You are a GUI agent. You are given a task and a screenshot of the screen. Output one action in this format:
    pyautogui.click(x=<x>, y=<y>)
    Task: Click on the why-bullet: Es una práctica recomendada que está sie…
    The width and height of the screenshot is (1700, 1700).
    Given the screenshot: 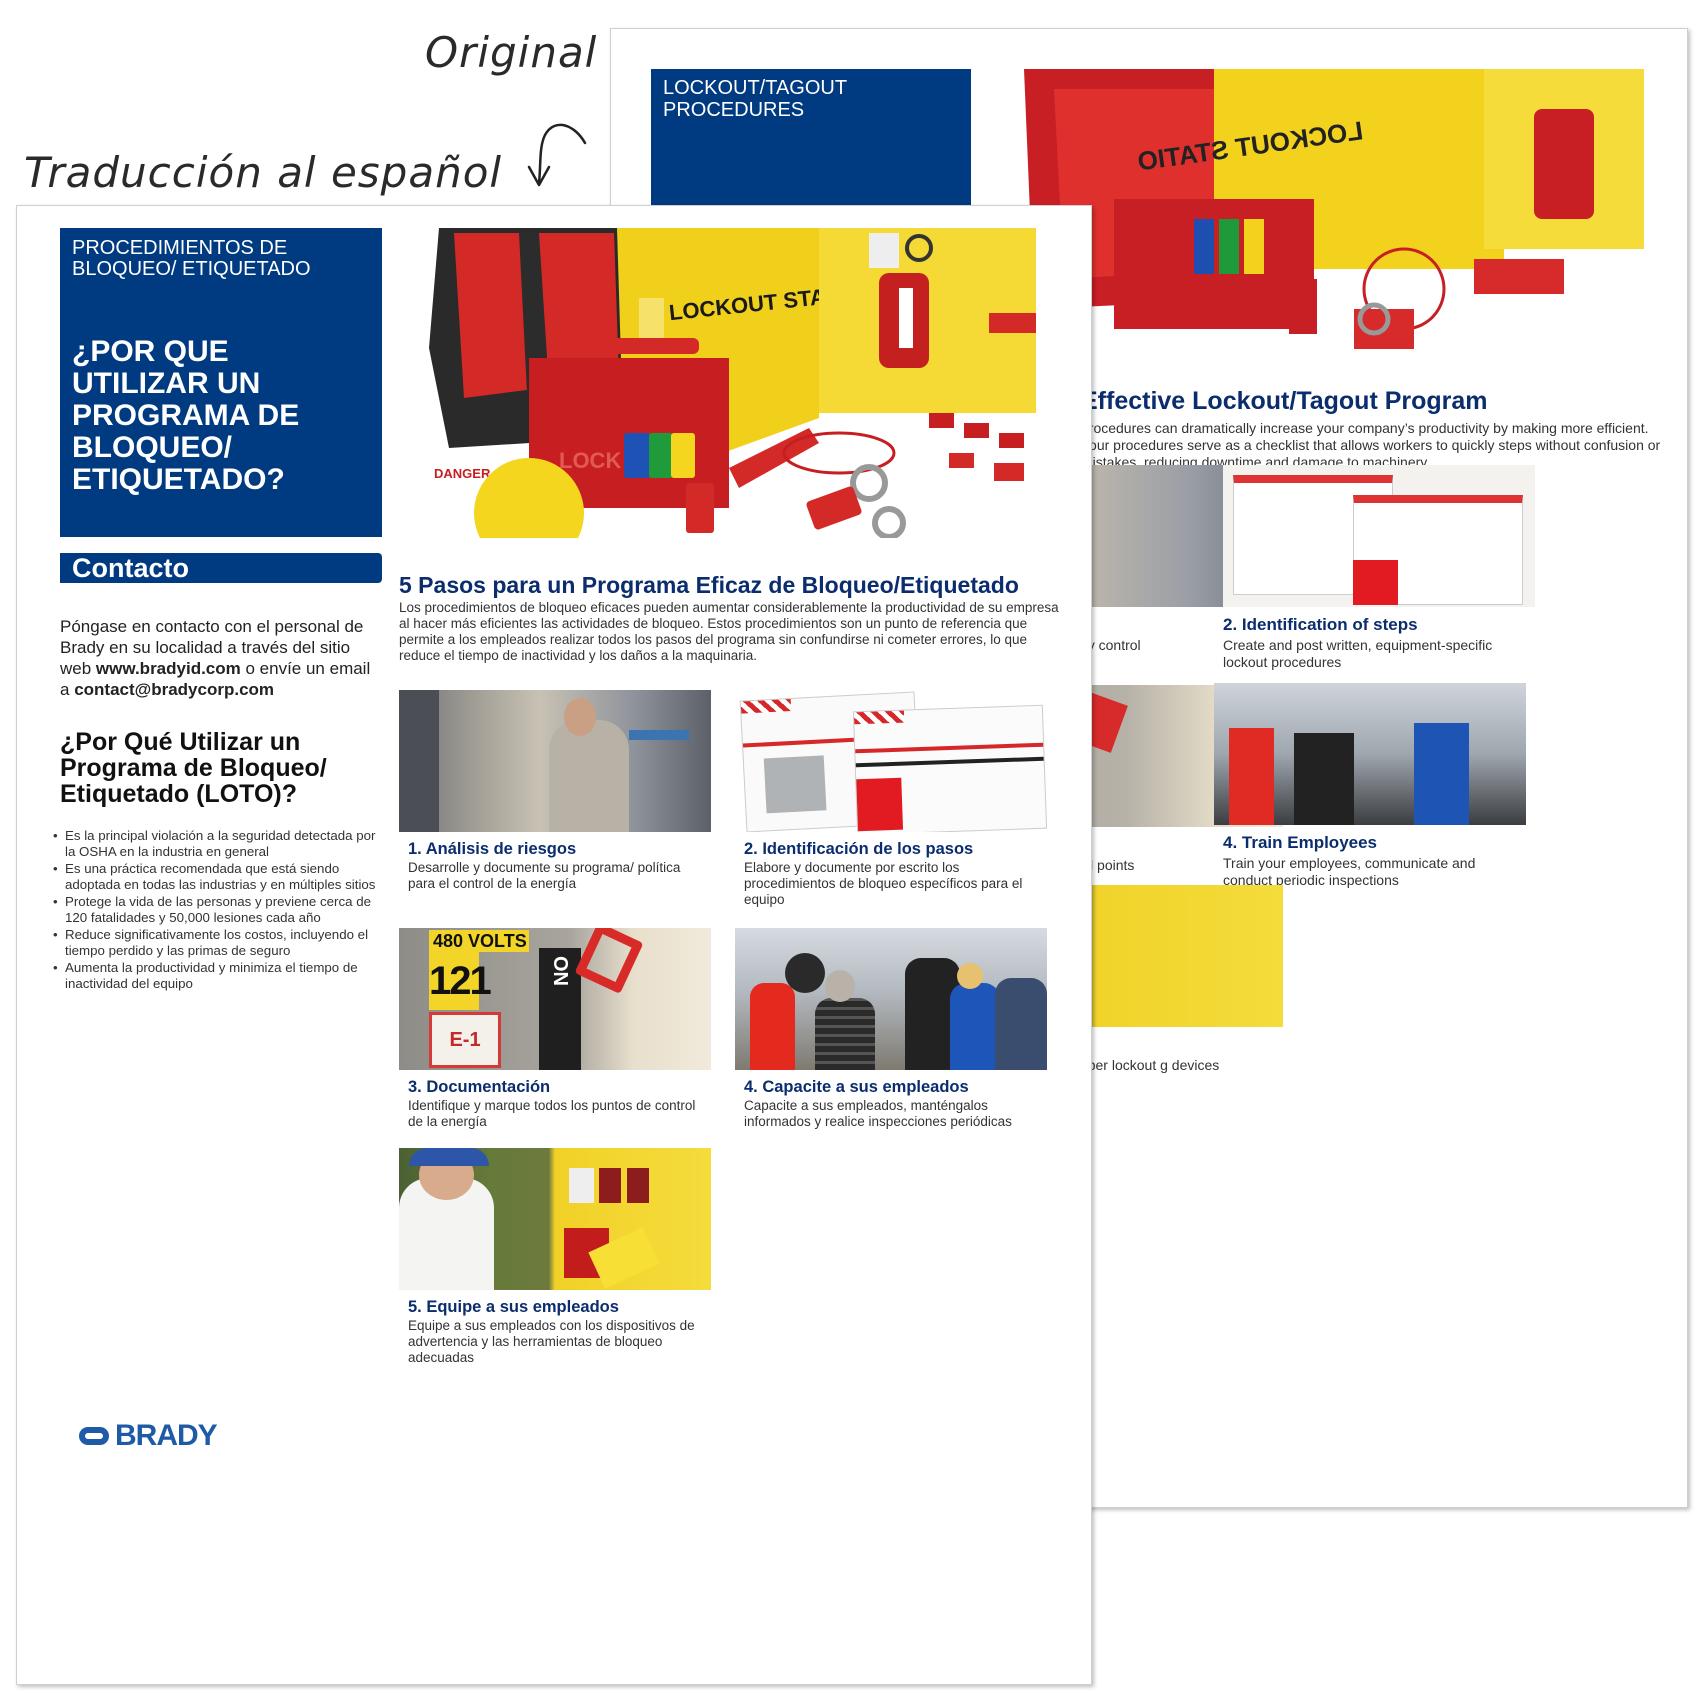 What is the action you would take?
    pyautogui.click(x=218, y=876)
    